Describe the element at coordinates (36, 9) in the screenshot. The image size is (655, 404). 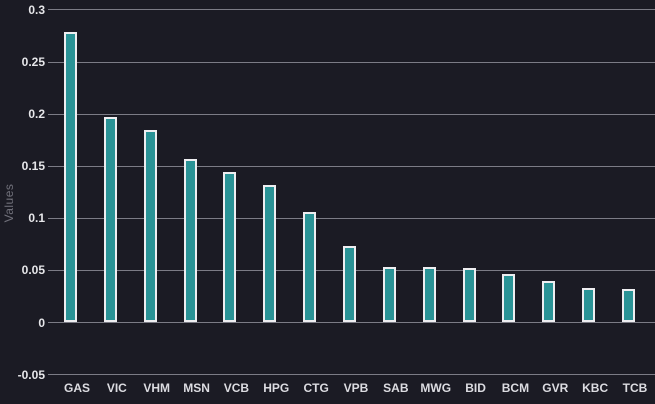
I see `y-tick-label: 0.3` at that location.